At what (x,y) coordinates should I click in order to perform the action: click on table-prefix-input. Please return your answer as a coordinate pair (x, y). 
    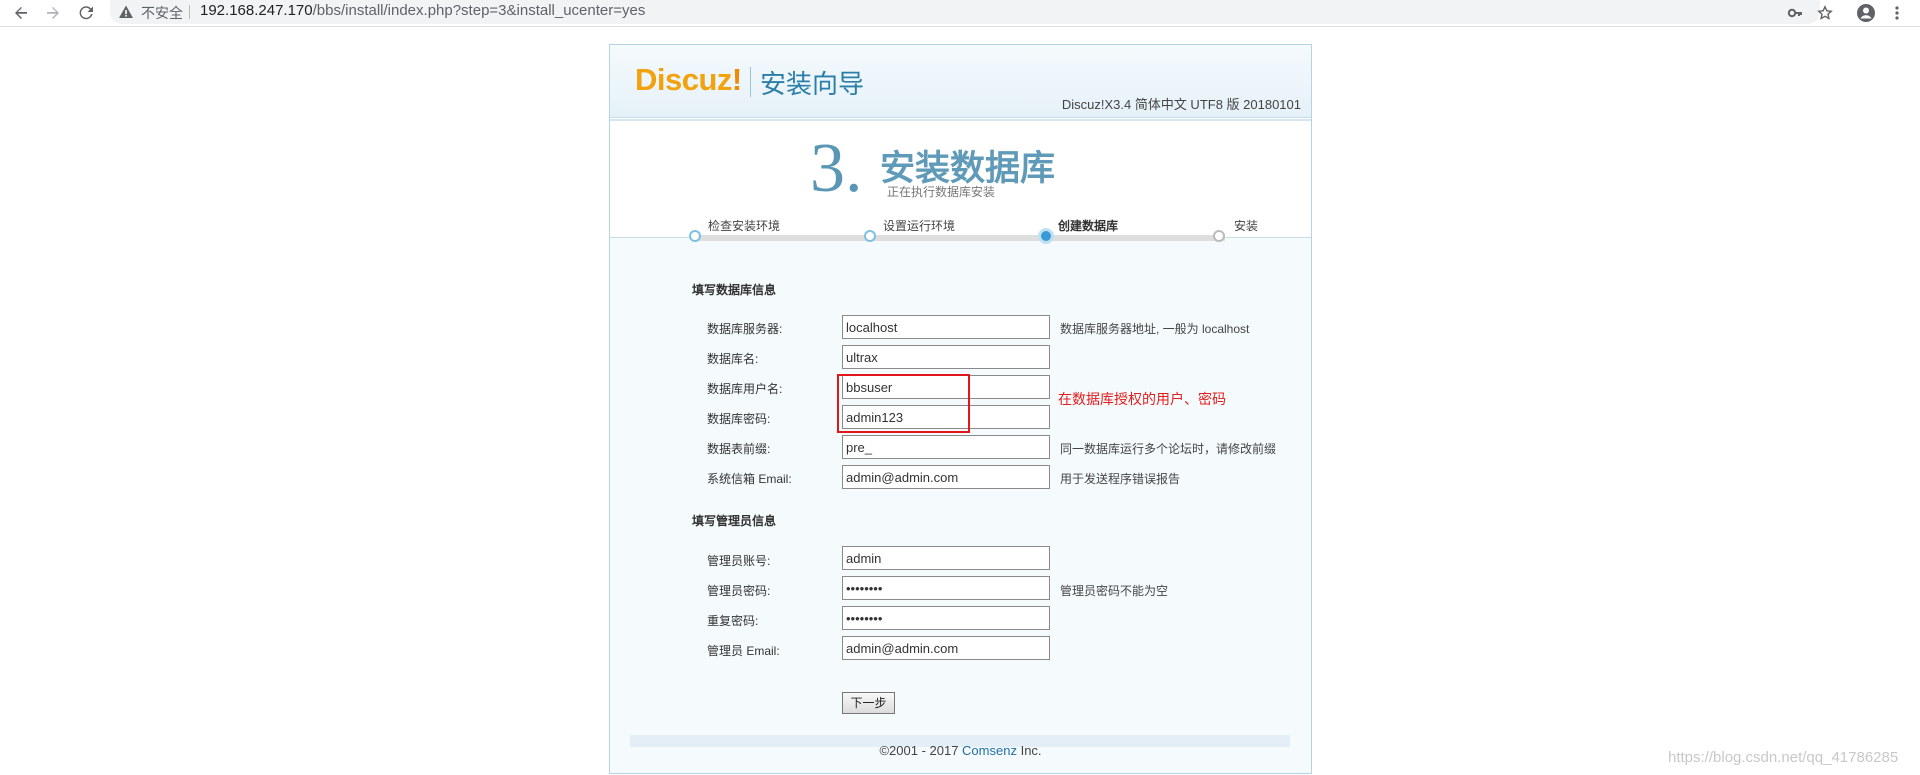
    Looking at the image, I should click on (946, 447).